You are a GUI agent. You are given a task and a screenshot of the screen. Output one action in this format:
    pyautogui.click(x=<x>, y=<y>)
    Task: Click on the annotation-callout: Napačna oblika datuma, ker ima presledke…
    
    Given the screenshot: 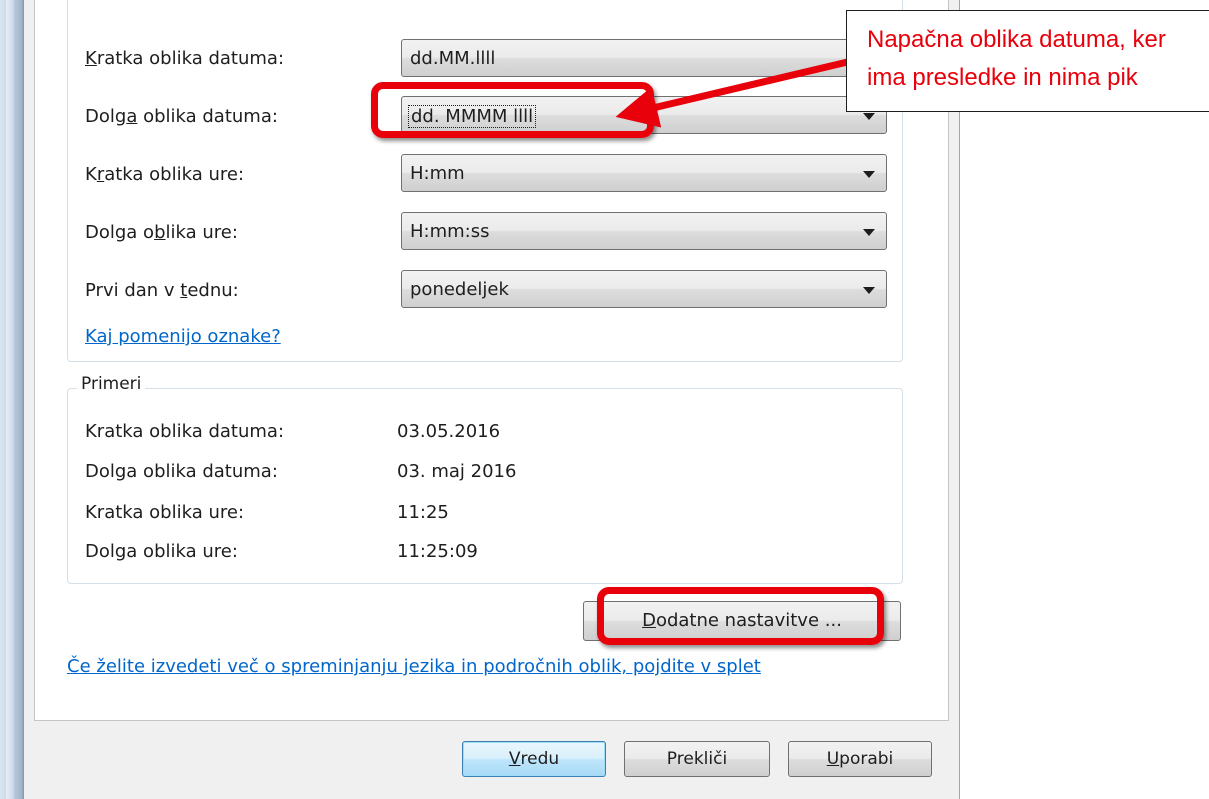 What is the action you would take?
    pyautogui.click(x=1027, y=61)
    